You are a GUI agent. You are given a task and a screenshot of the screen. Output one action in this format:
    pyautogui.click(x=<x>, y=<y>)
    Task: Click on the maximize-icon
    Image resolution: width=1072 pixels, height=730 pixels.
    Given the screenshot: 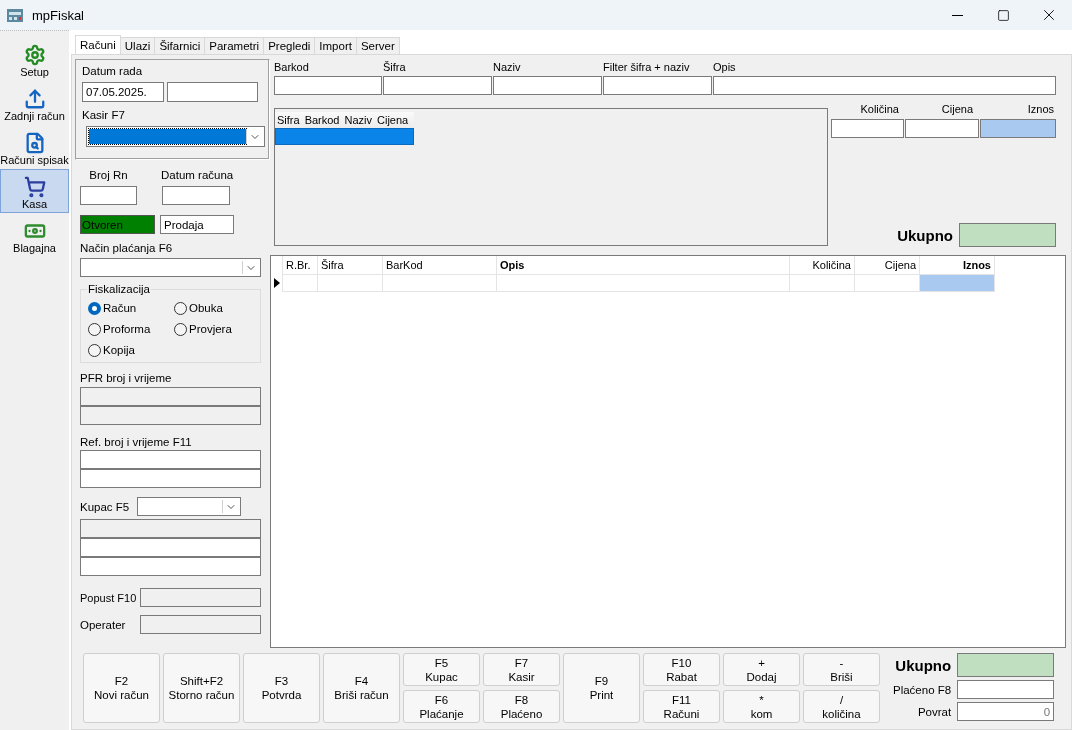 What is the action you would take?
    pyautogui.click(x=1003, y=15)
    